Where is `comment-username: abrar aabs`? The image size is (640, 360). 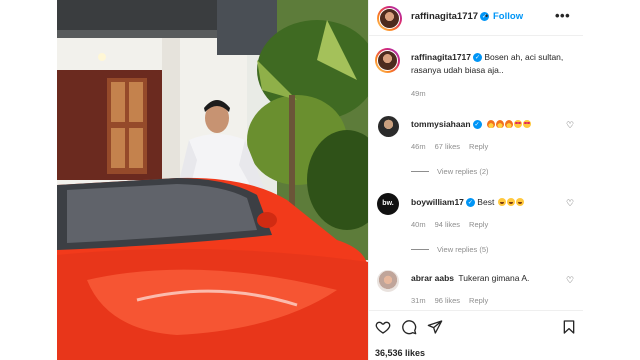 comment-username: abrar aabs is located at coordinates (432, 278).